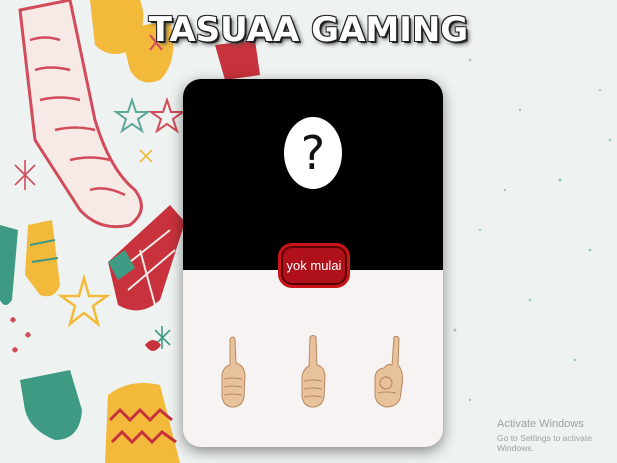  Describe the element at coordinates (540, 424) in the screenshot. I see `watermark-title: Activate Windows` at that location.